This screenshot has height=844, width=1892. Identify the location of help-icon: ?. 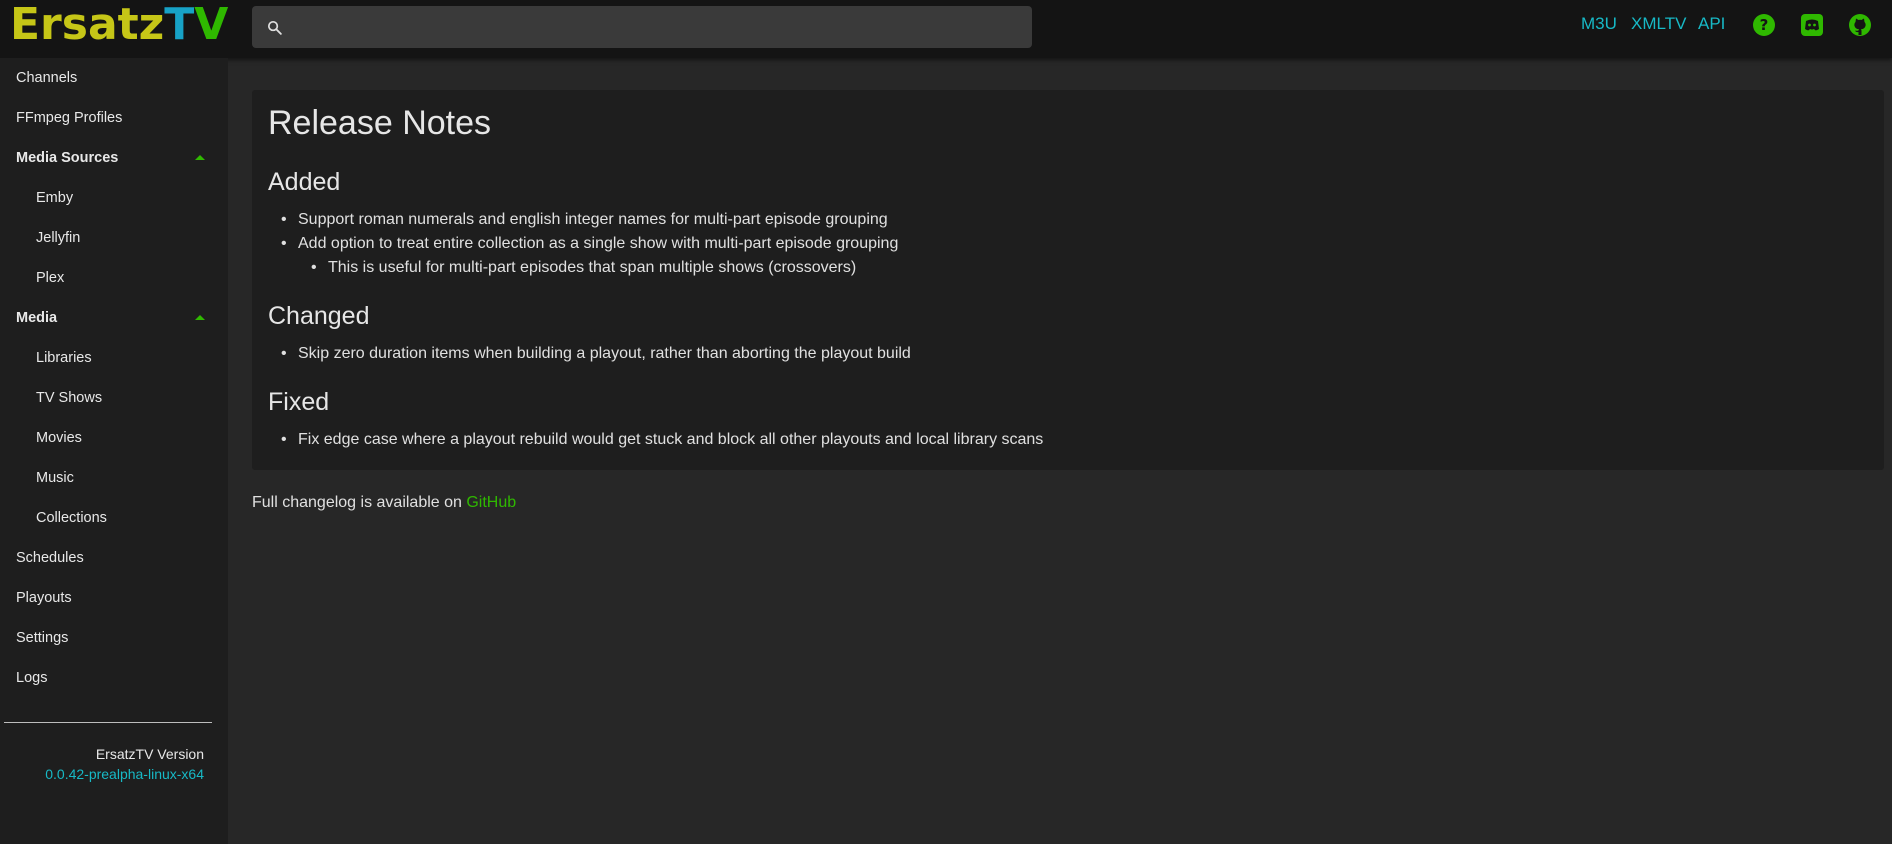
(1764, 25).